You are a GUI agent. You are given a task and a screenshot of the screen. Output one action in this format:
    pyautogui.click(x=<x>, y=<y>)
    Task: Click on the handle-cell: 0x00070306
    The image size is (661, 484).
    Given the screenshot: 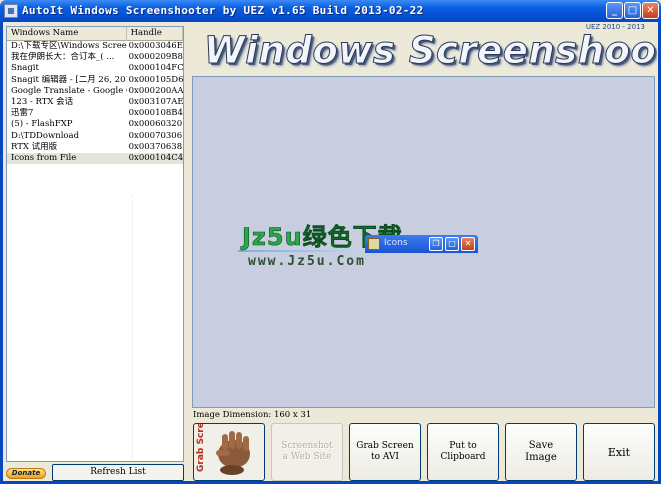 What is the action you would take?
    pyautogui.click(x=155, y=135)
    